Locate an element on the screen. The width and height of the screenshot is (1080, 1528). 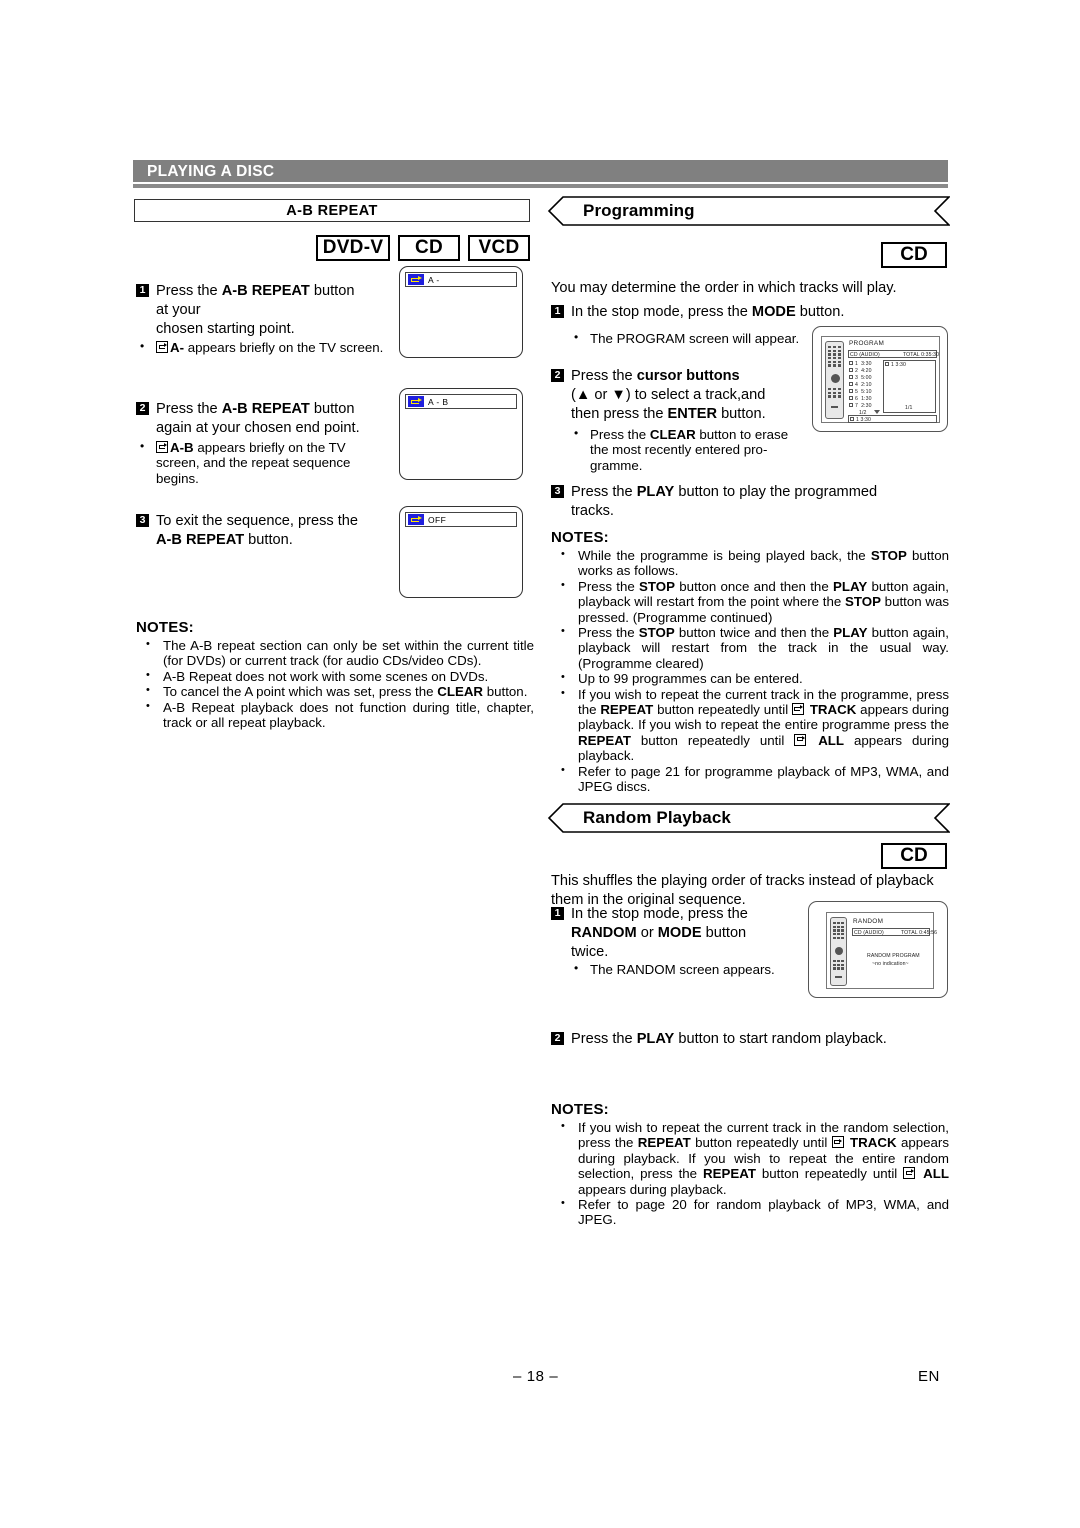
remote-button-grid-end is located at coordinates (834, 407).